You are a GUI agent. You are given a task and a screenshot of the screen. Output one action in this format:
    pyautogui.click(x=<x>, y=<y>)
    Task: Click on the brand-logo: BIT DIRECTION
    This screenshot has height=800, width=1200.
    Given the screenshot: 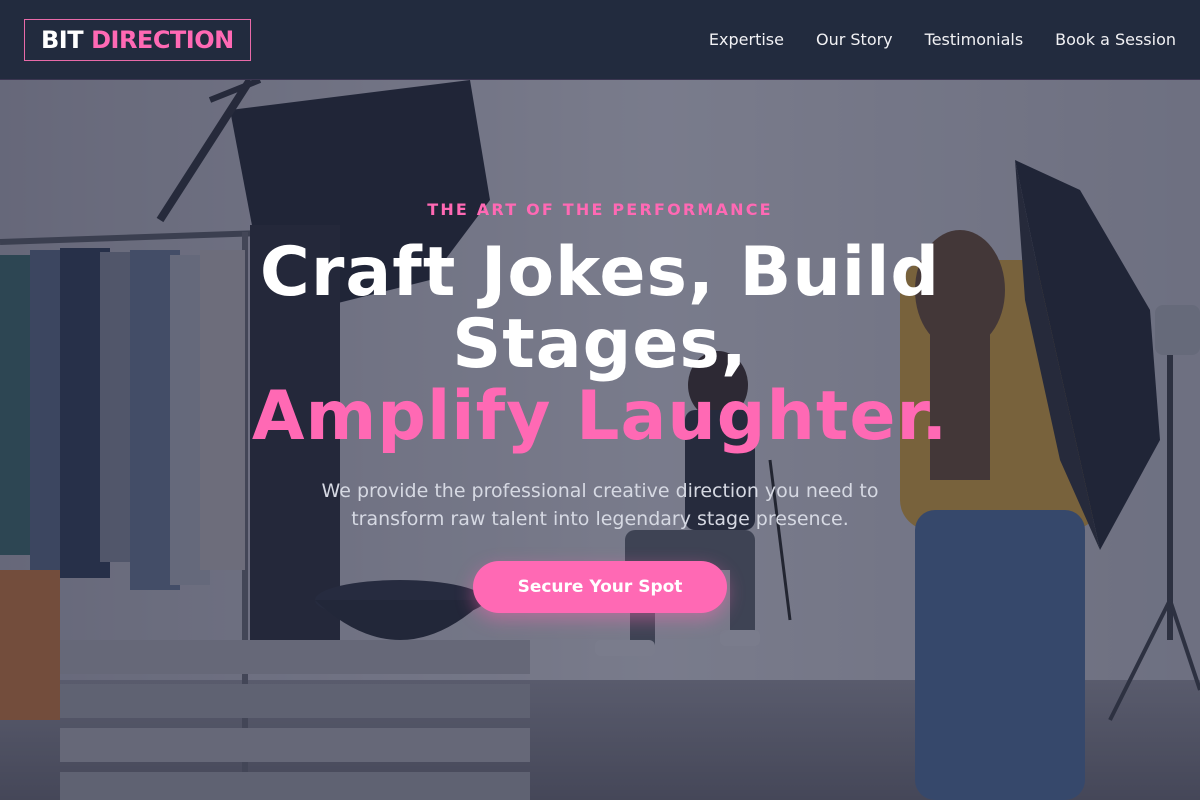 What is the action you would take?
    pyautogui.click(x=137, y=39)
    